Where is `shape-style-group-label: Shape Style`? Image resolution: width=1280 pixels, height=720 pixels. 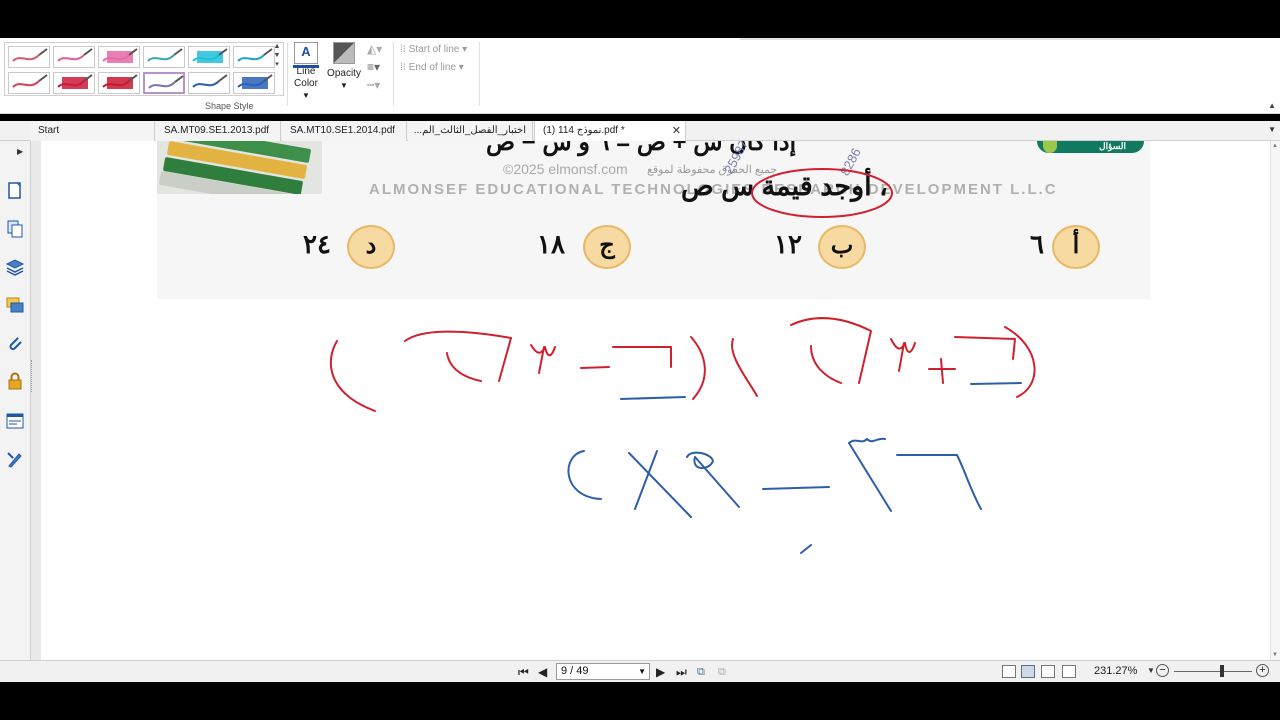 shape-style-group-label: Shape Style is located at coordinates (229, 106).